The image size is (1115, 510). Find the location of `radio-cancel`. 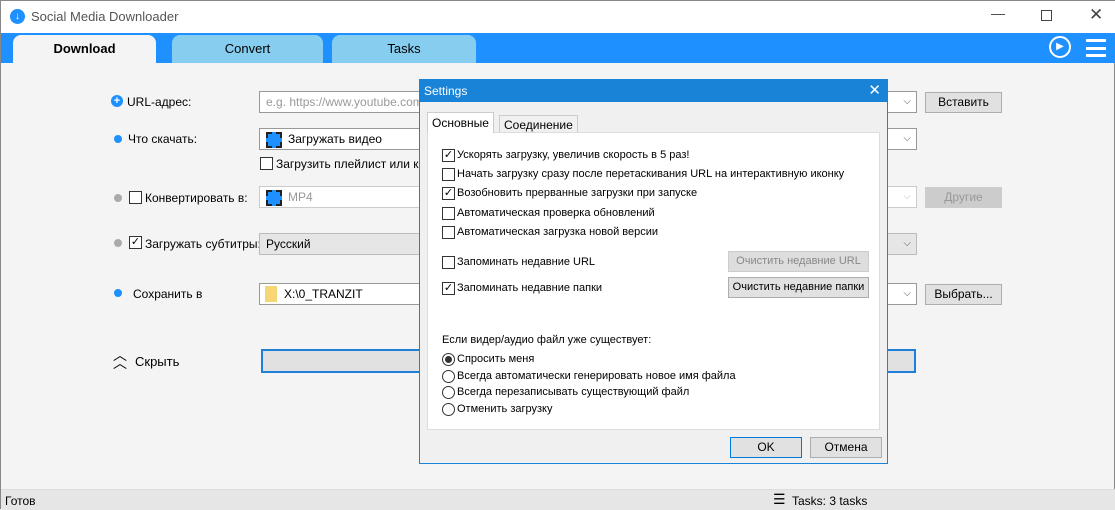

radio-cancel is located at coordinates (448, 409).